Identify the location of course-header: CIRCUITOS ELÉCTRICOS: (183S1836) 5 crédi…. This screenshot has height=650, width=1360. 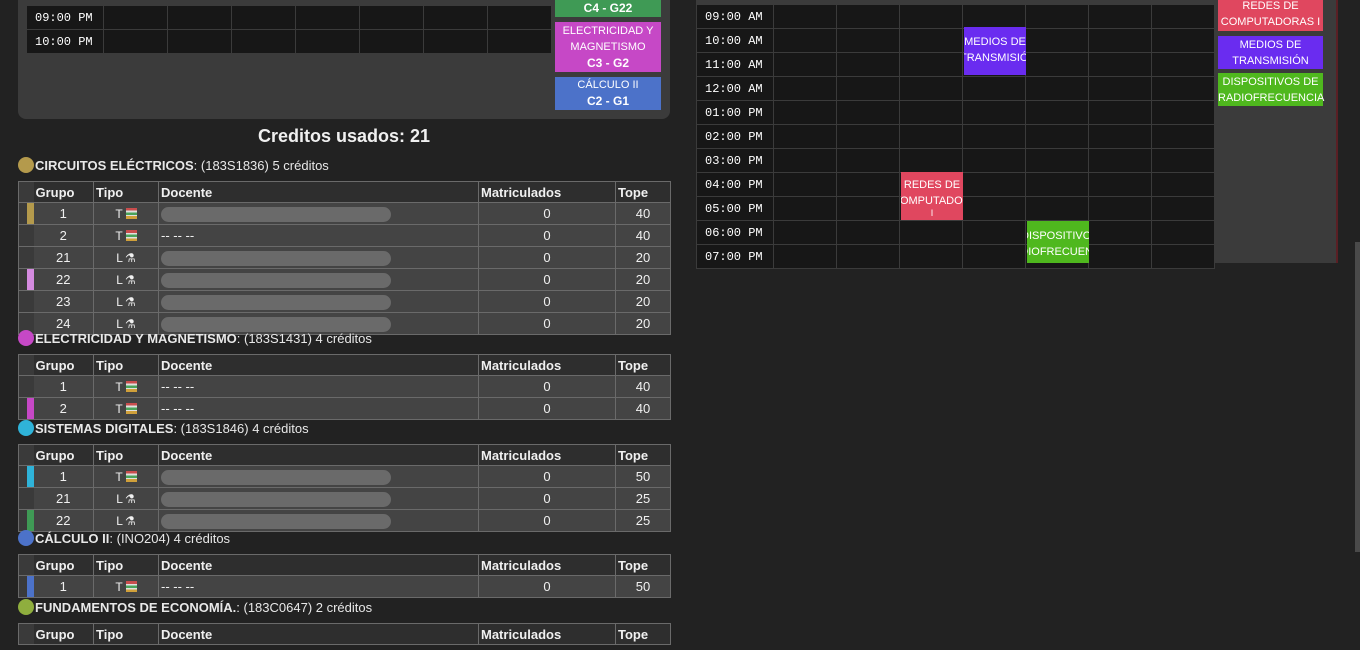
(173, 165).